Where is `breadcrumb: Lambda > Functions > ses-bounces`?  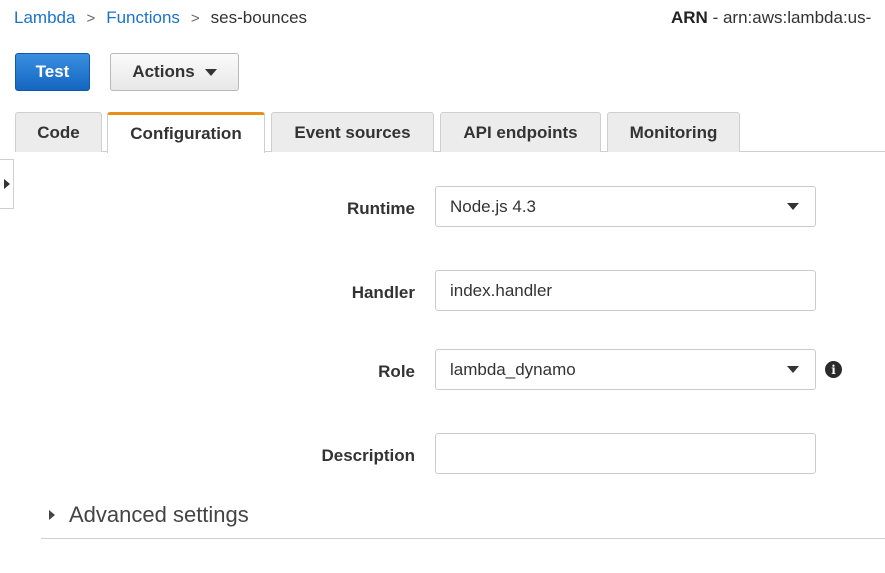
breadcrumb: Lambda > Functions > ses-bounces is located at coordinates (160, 18).